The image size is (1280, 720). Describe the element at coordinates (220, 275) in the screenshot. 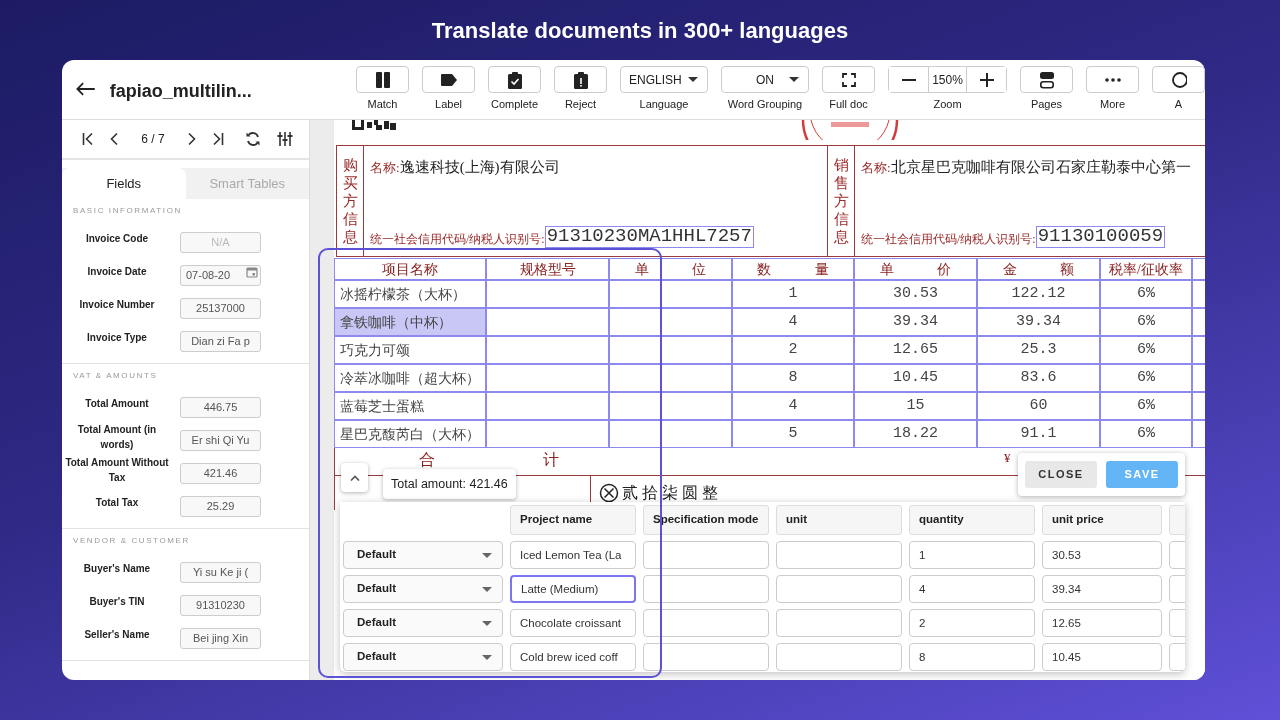

I see `date-field: 07-08-20` at that location.